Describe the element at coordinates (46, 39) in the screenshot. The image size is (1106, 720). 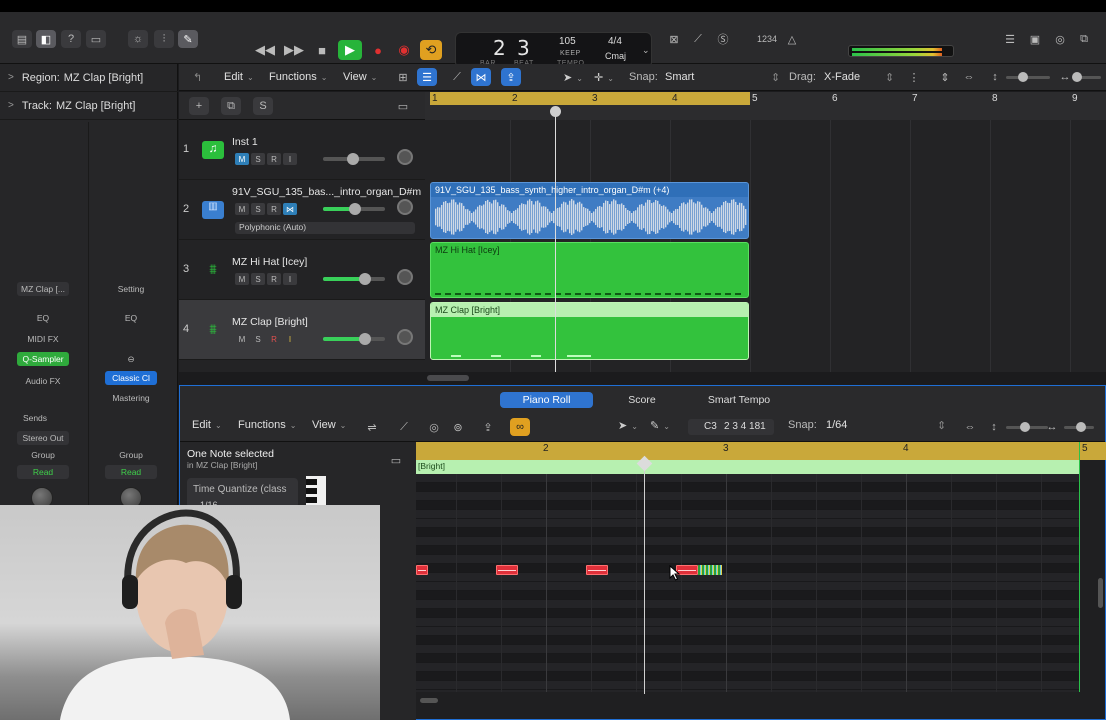
I see `inspector-toggle-icon: ◧` at that location.